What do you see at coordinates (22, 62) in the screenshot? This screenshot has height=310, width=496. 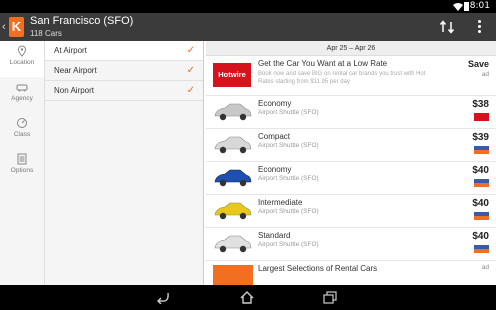 I see `rail-item-label: Location` at bounding box center [22, 62].